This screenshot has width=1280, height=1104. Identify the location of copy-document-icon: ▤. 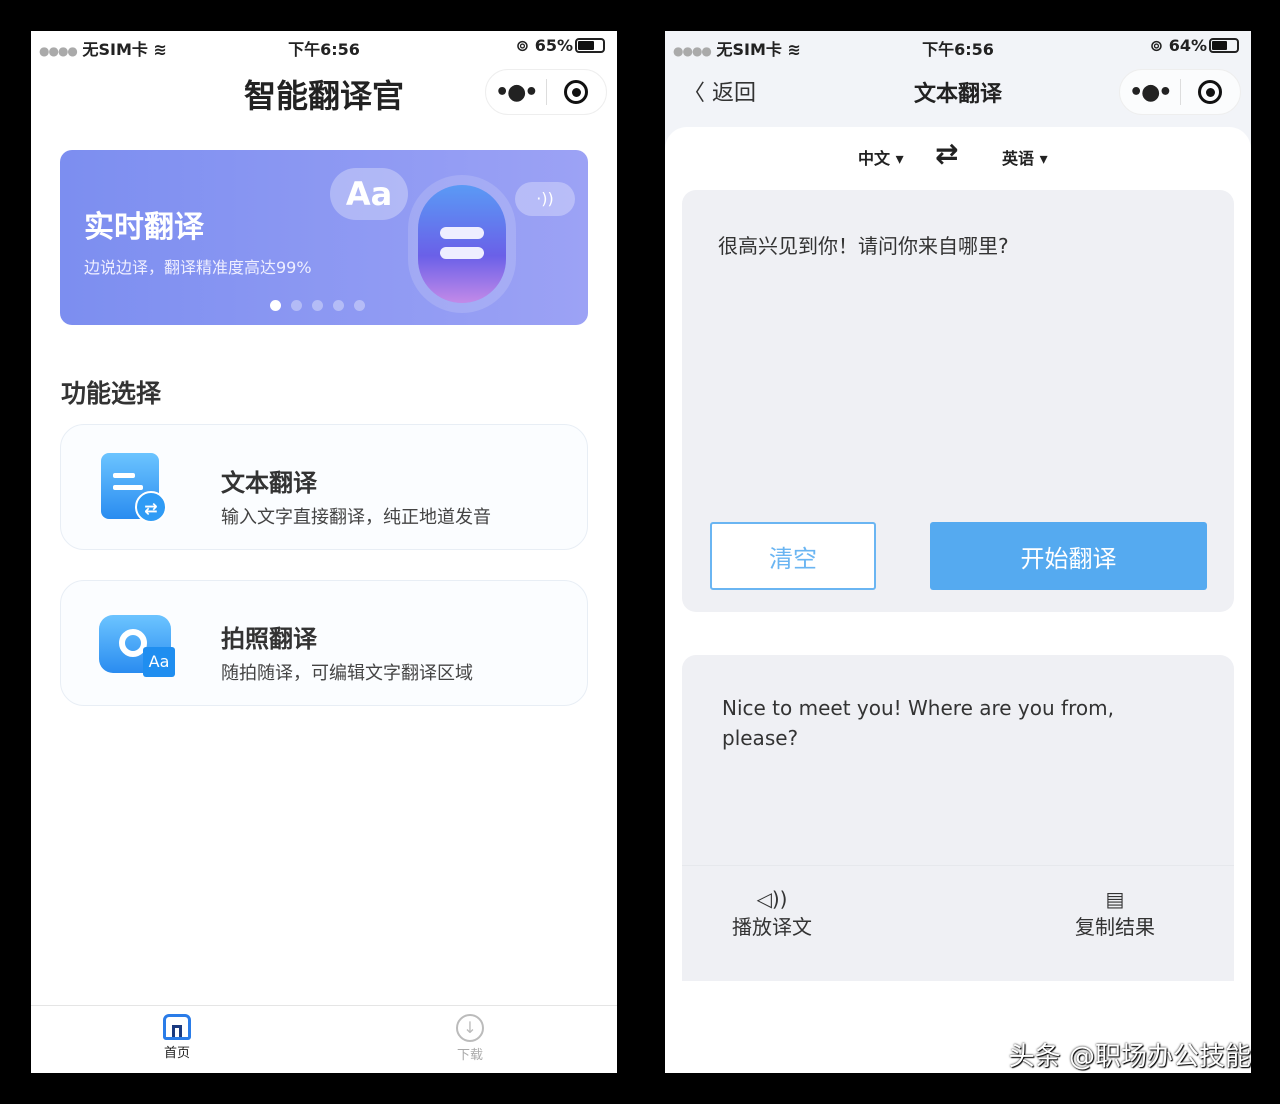
(1115, 899).